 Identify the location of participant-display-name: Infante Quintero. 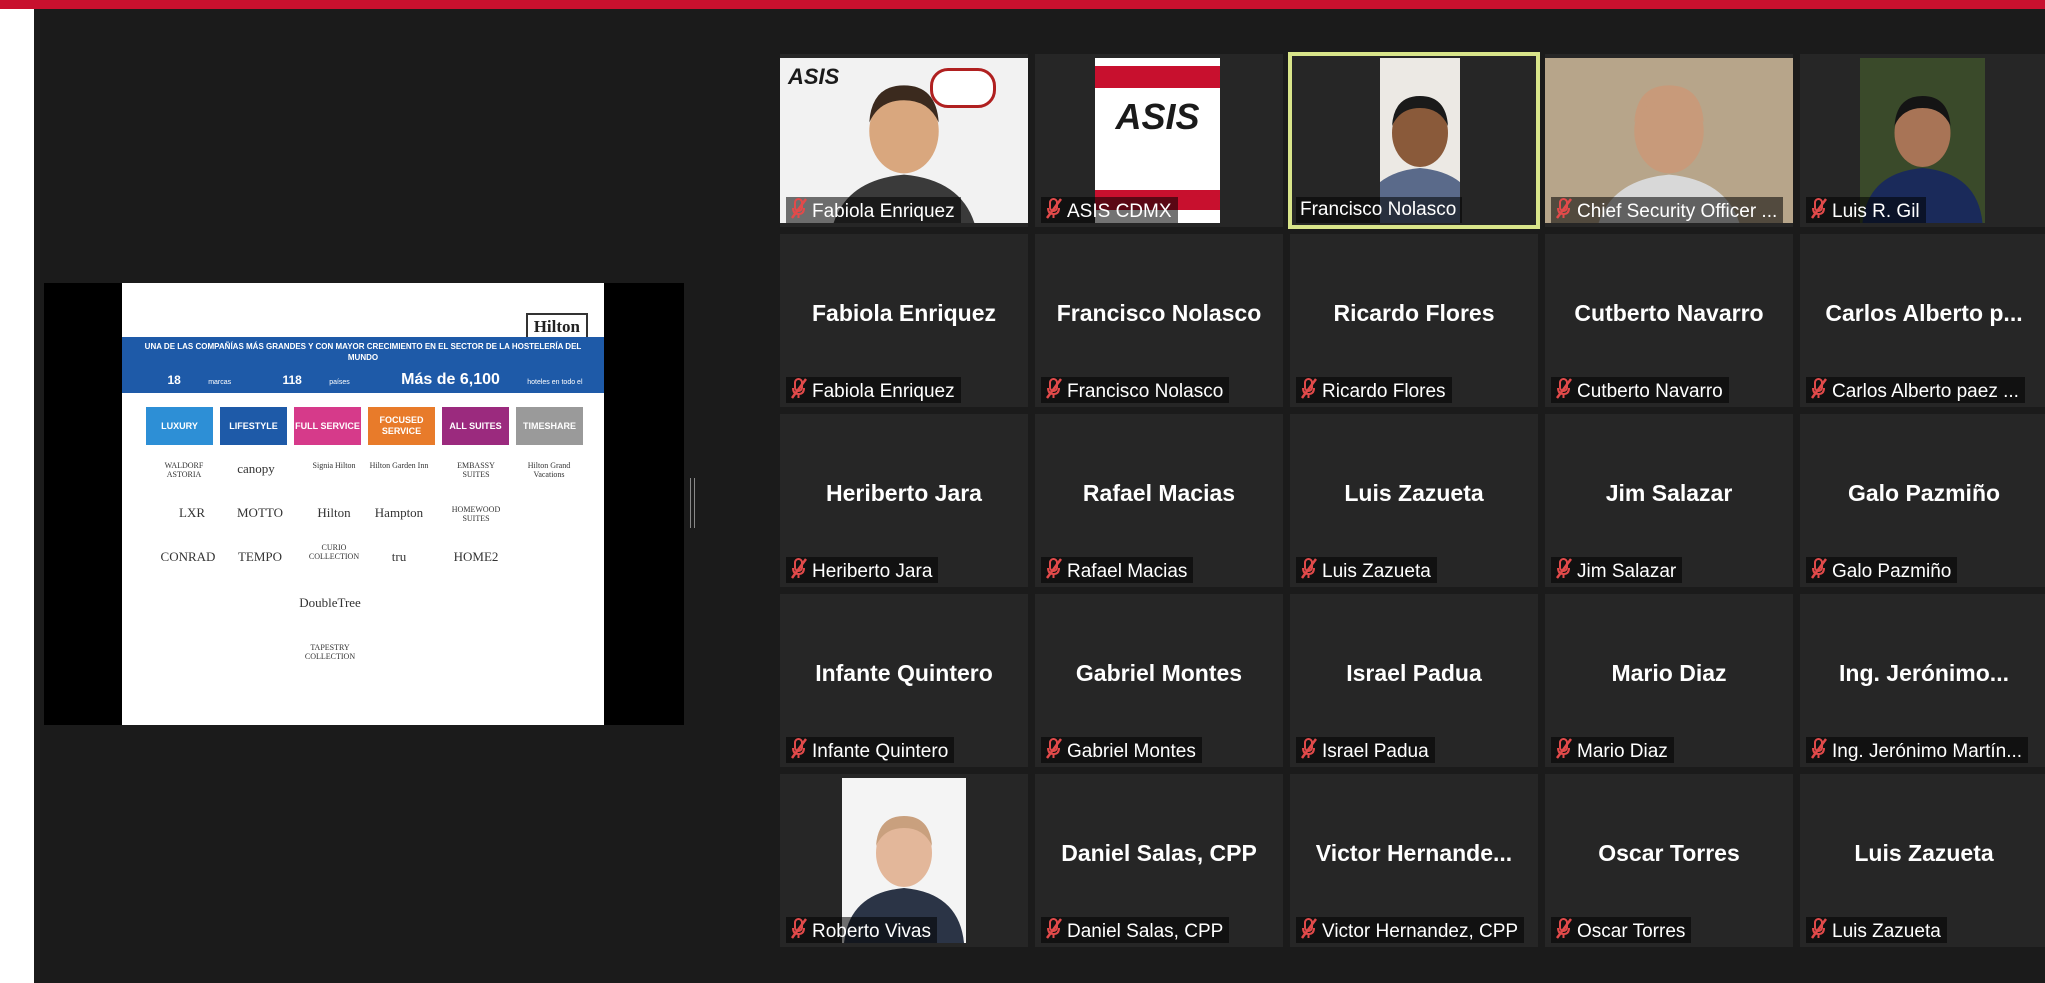
(904, 673).